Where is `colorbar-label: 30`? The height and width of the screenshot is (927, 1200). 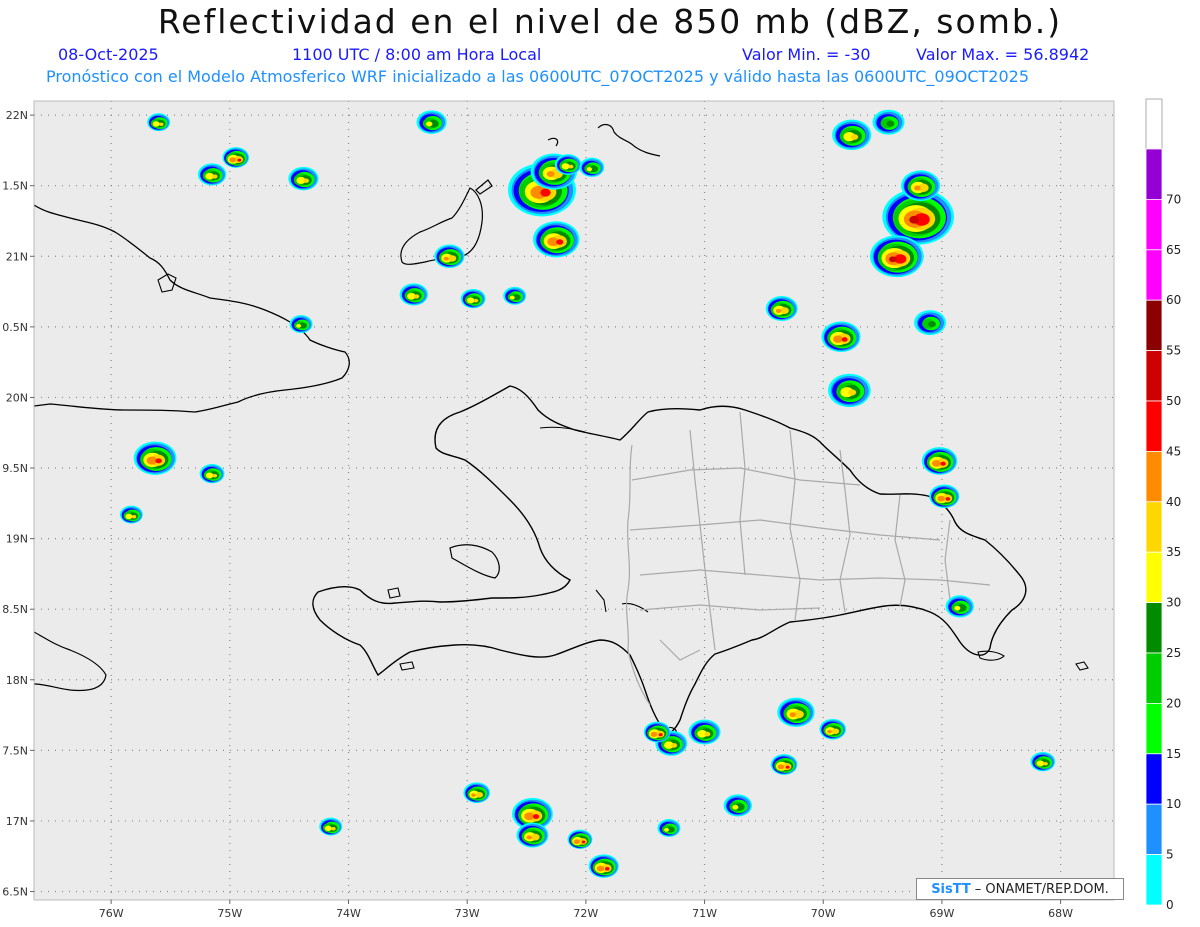 colorbar-label: 30 is located at coordinates (1173, 603).